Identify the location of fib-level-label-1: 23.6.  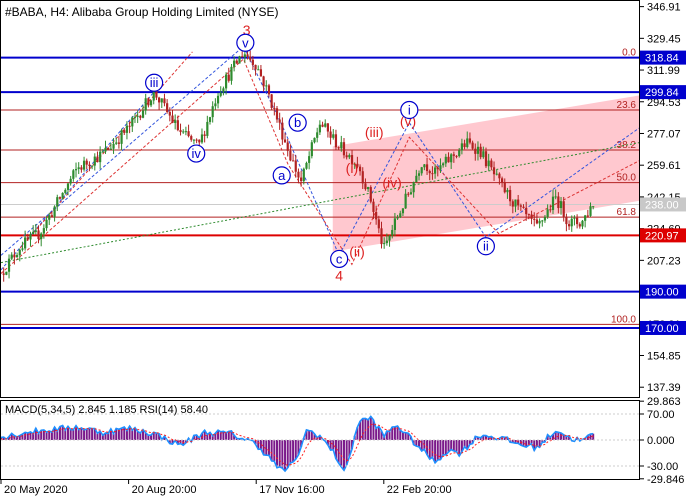
(627, 105).